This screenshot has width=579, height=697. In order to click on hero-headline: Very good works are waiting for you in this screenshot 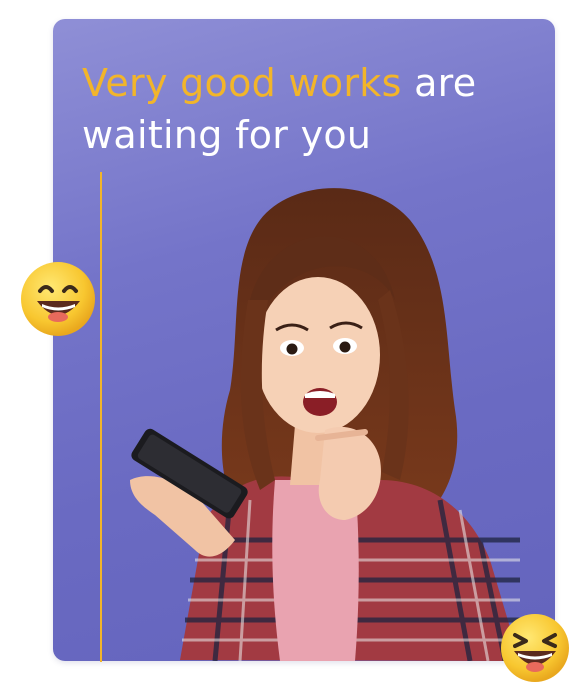, I will do `click(307, 109)`.